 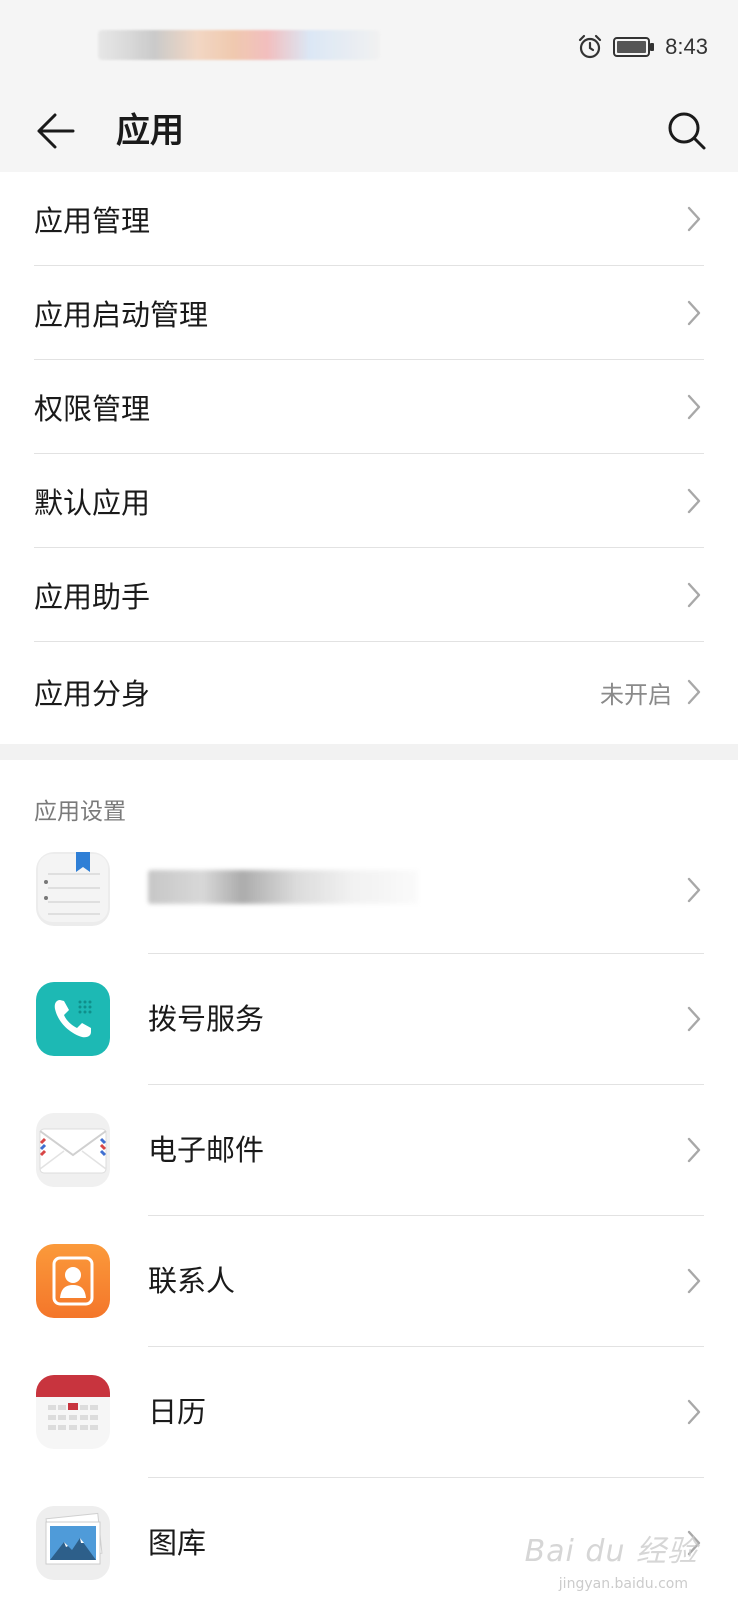 I want to click on menu-item-startup-management: 应用启动管理, so click(x=369, y=313).